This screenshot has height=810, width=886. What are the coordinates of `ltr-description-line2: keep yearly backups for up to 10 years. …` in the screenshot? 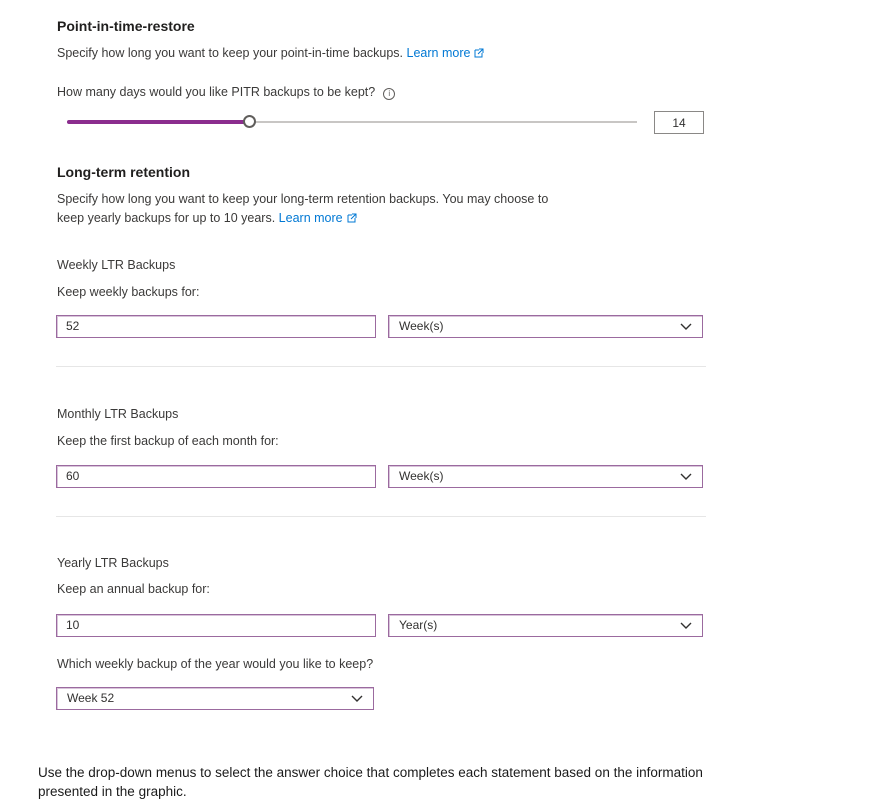 It's located at (302, 218).